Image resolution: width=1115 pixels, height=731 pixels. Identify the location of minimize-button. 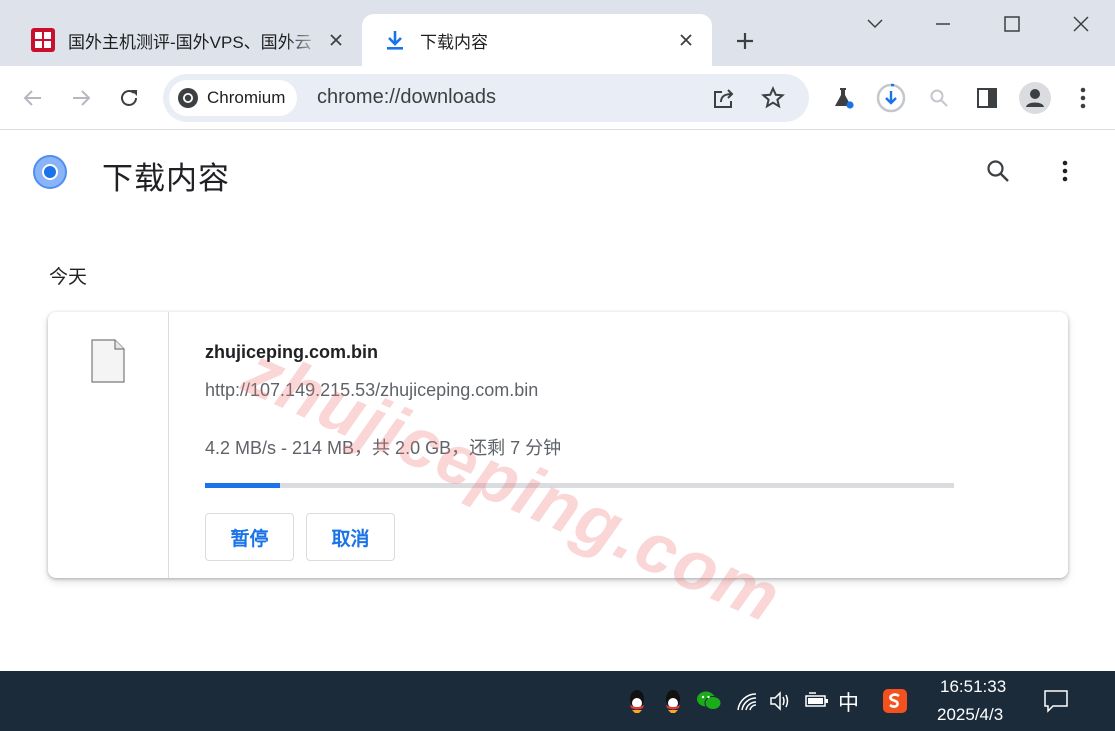
(943, 24).